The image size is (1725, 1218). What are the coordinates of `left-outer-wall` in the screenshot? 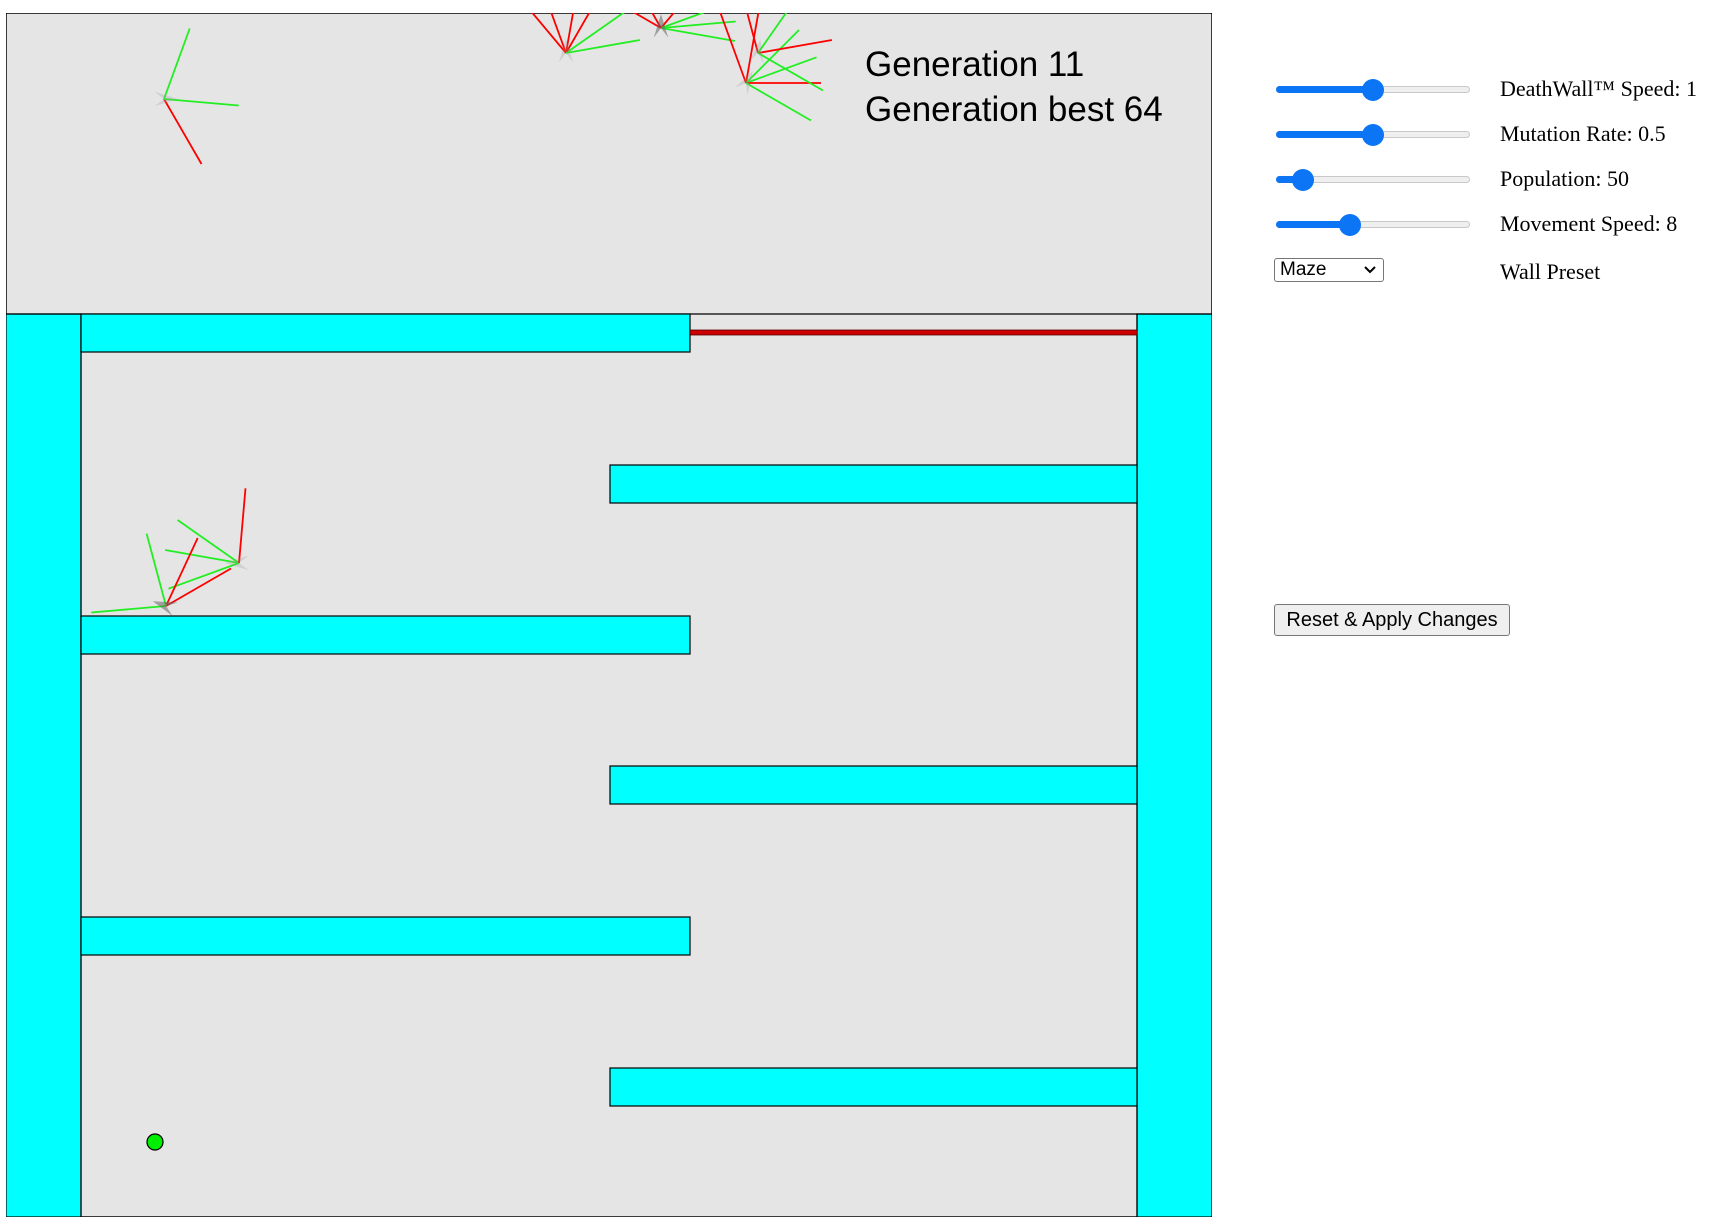 It's located at (44, 765).